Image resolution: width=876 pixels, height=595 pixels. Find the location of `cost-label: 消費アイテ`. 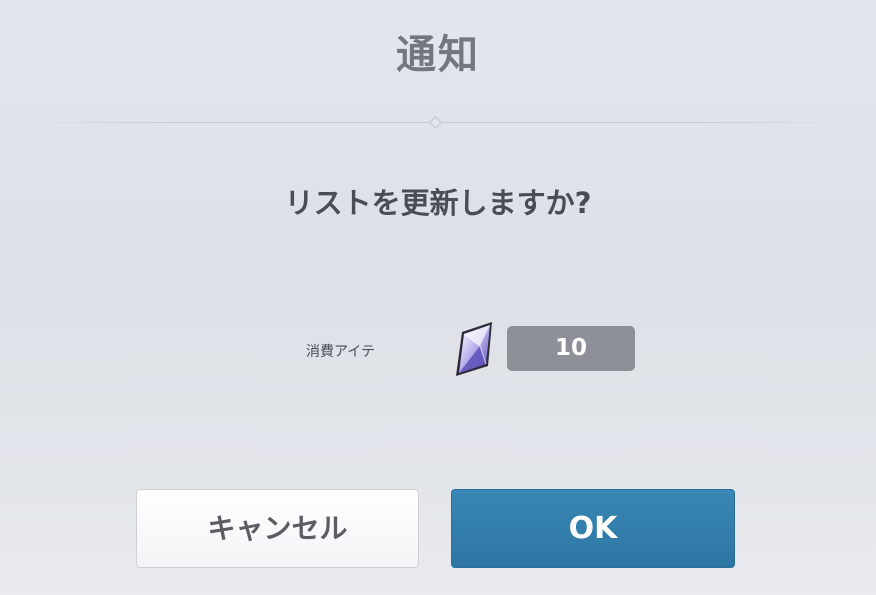

cost-label: 消費アイテ is located at coordinates (341, 352).